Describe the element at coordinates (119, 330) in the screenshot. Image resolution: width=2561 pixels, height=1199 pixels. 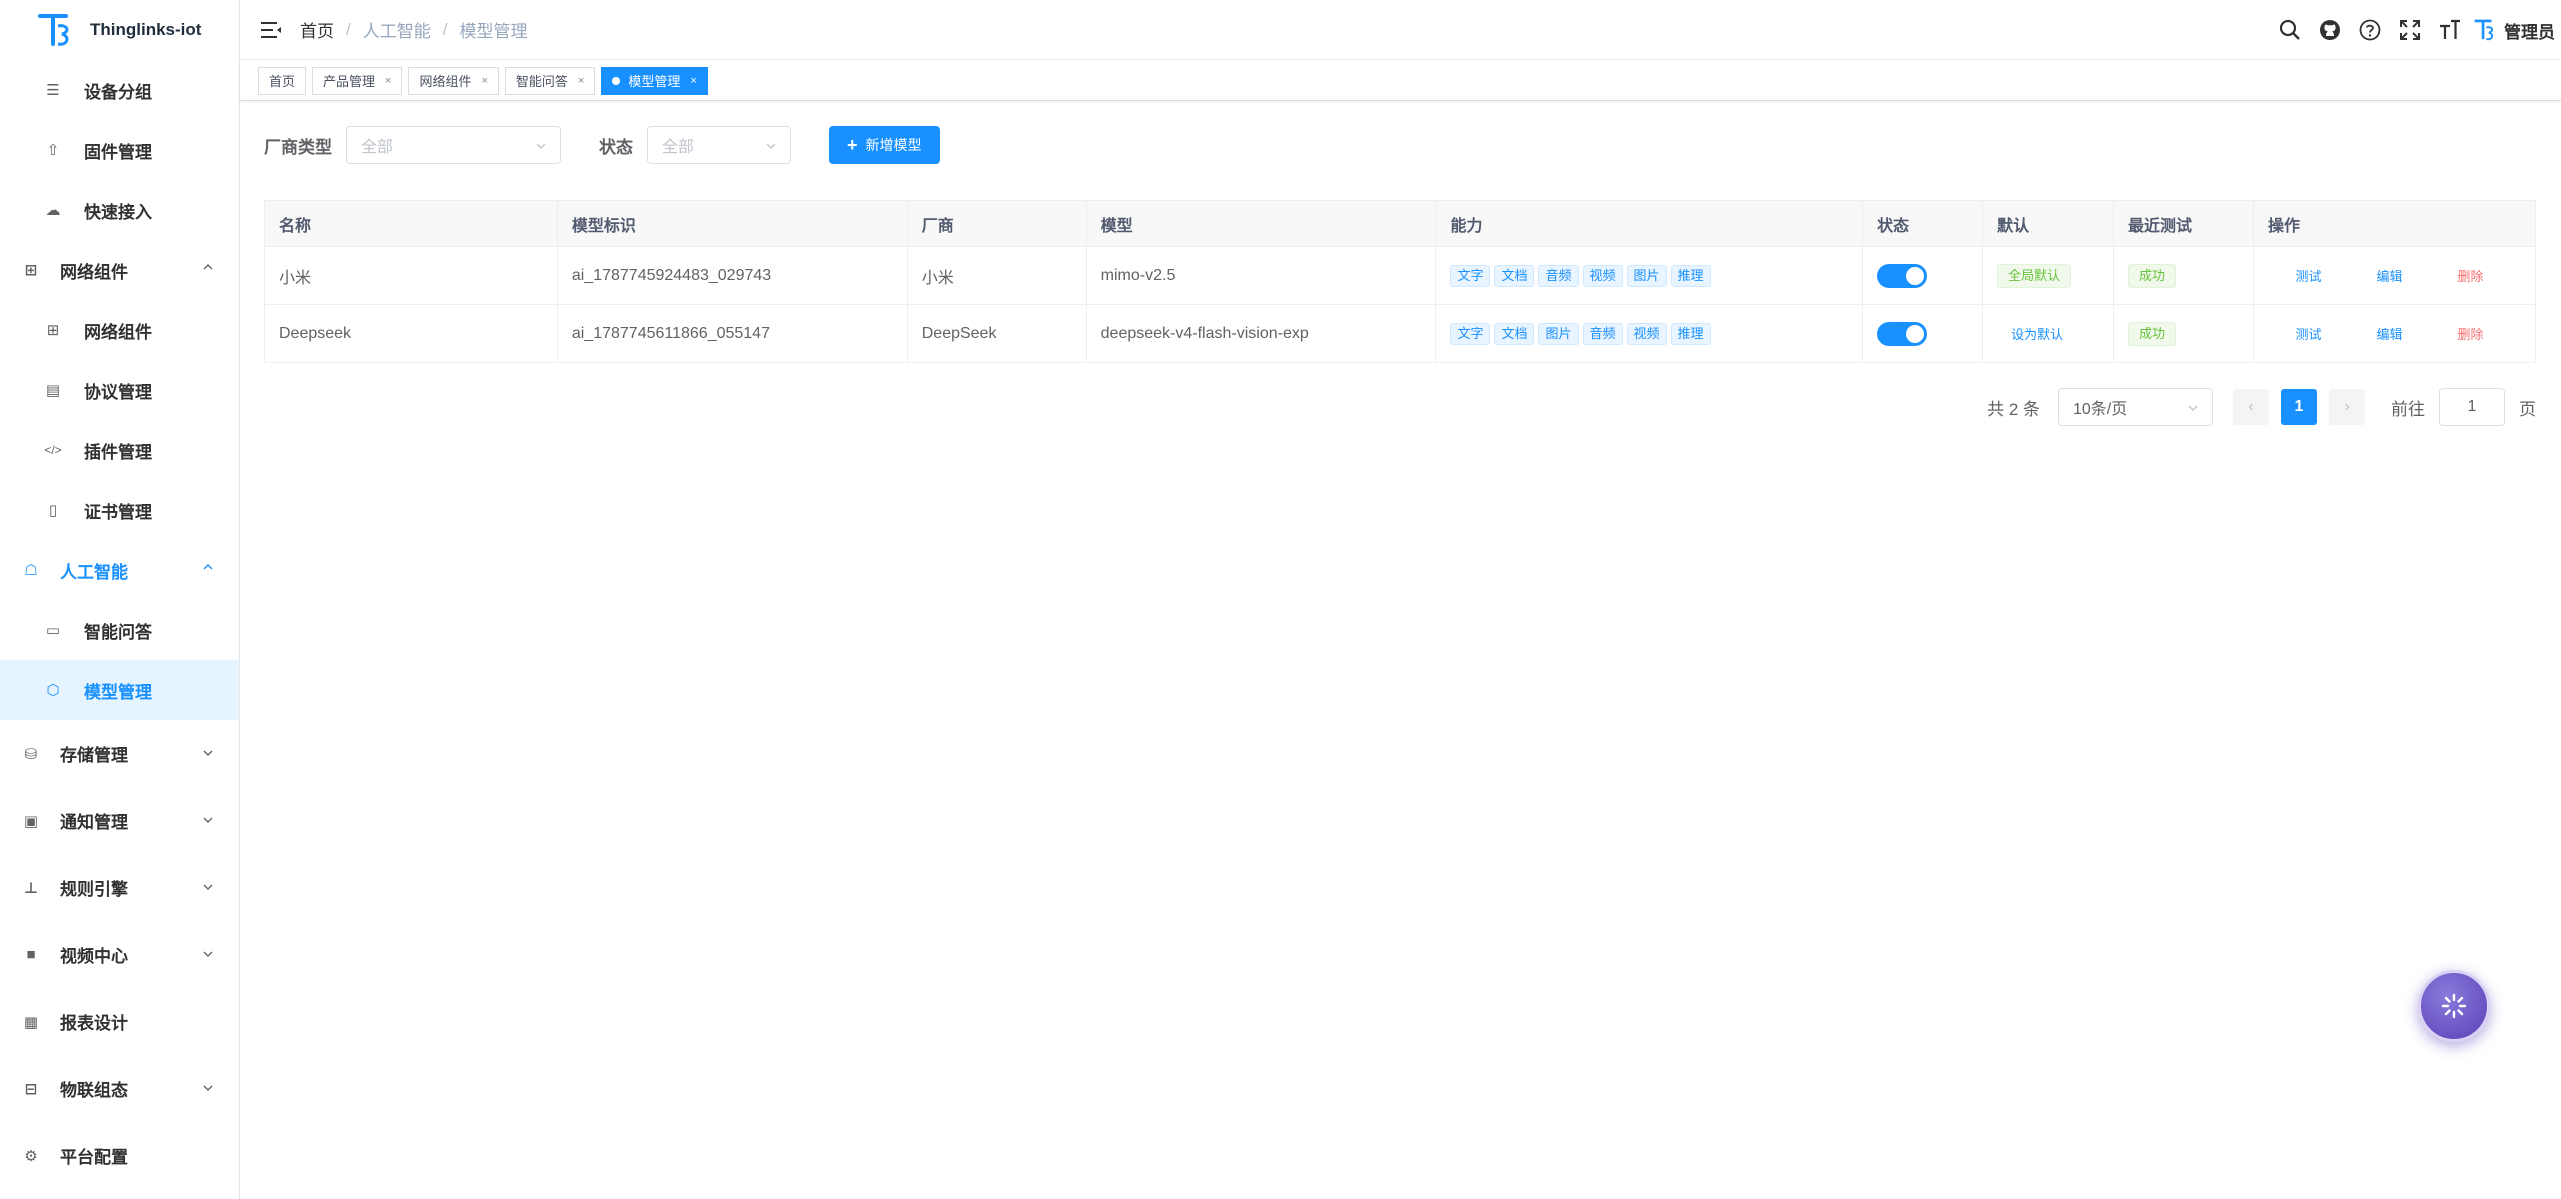
I see `sidebar-item-network-component: ⊞ 网络组件` at that location.